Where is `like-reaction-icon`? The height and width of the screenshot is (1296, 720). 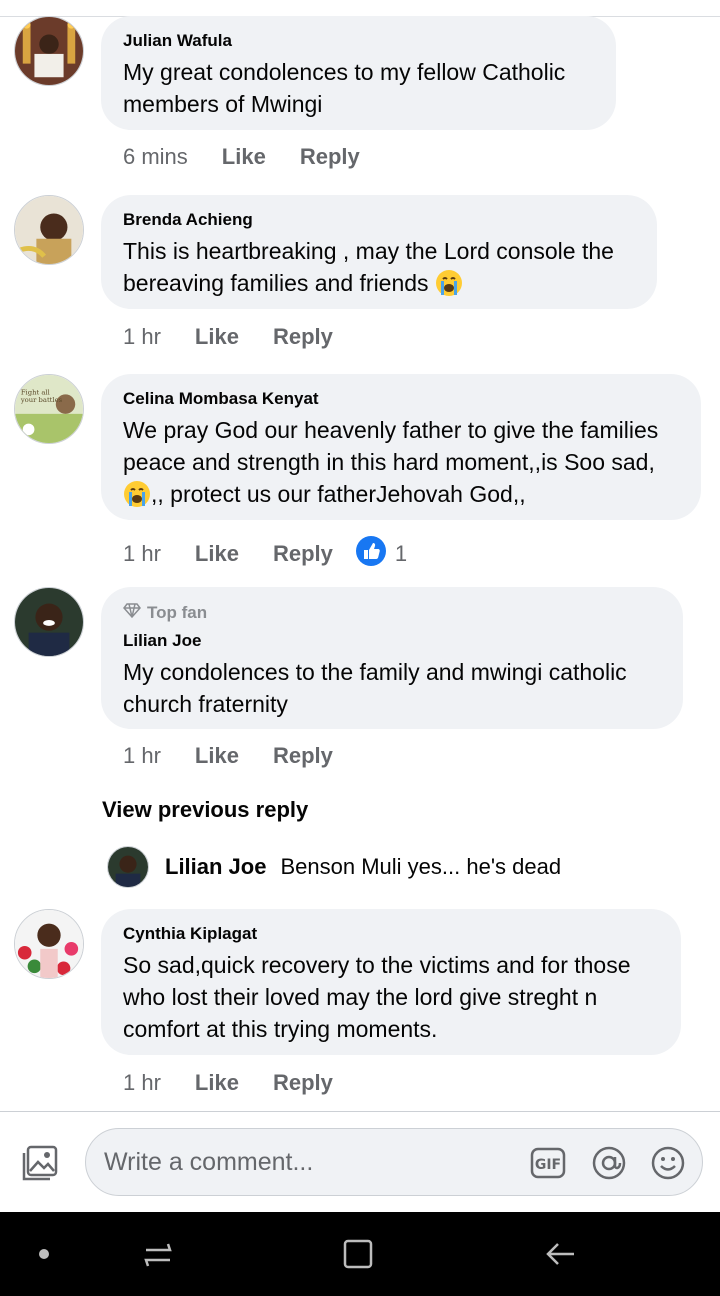
like-reaction-icon is located at coordinates (371, 554).